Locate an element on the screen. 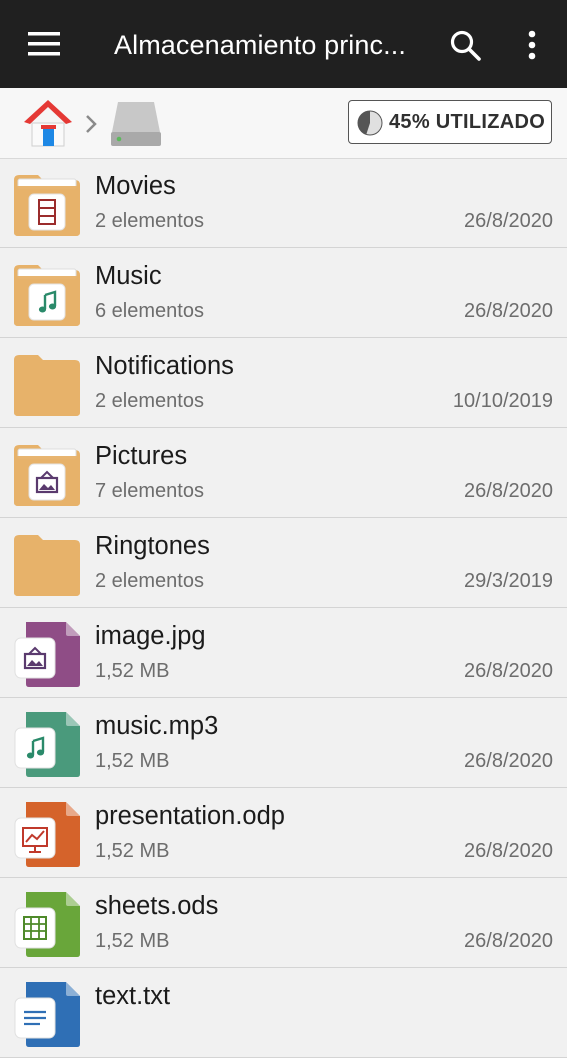 The image size is (567, 1058). list-item: Movies 2 elementos 26/8/2020 is located at coordinates (283, 203).